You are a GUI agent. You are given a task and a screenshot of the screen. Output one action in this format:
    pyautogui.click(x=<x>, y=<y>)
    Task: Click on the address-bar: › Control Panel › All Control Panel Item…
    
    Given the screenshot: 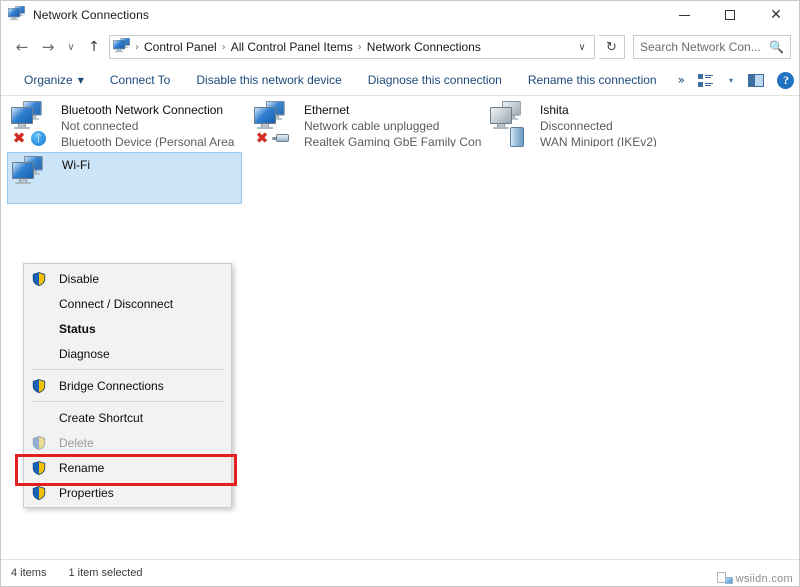 What is the action you would take?
    pyautogui.click(x=352, y=47)
    